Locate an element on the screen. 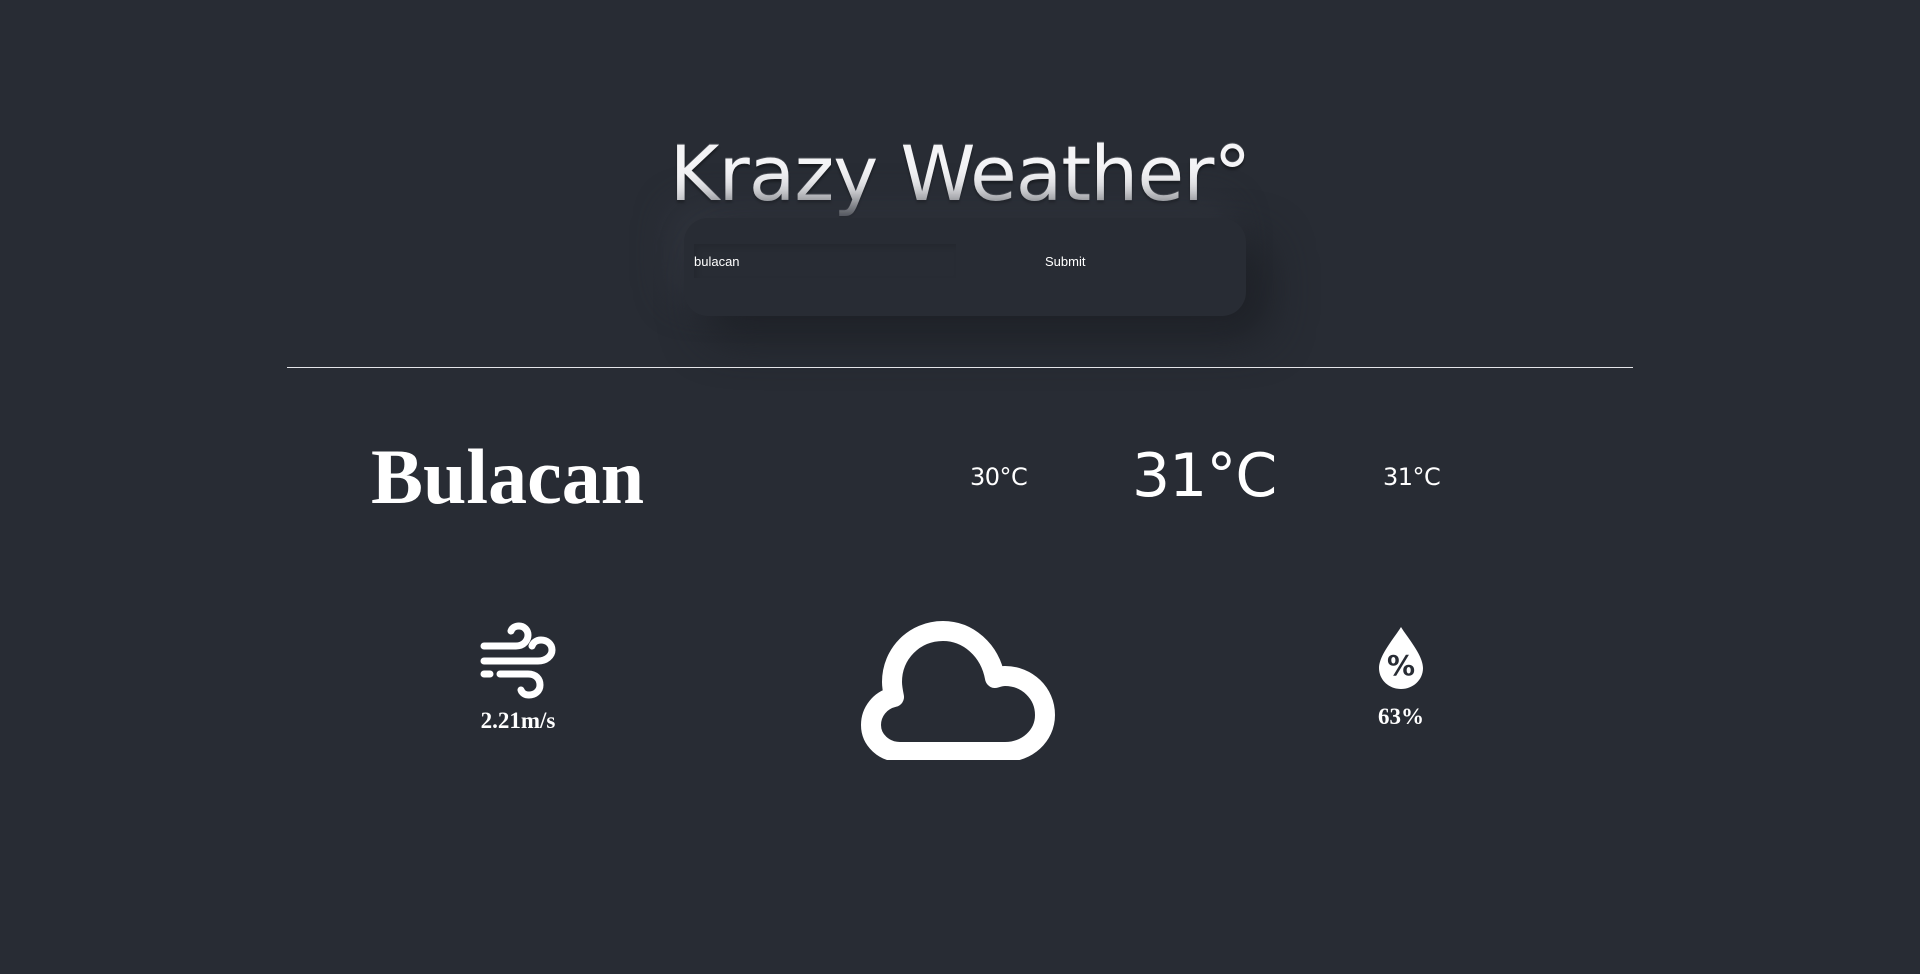 The width and height of the screenshot is (1920, 974). wind-block: 2.21m/s is located at coordinates (518, 677).